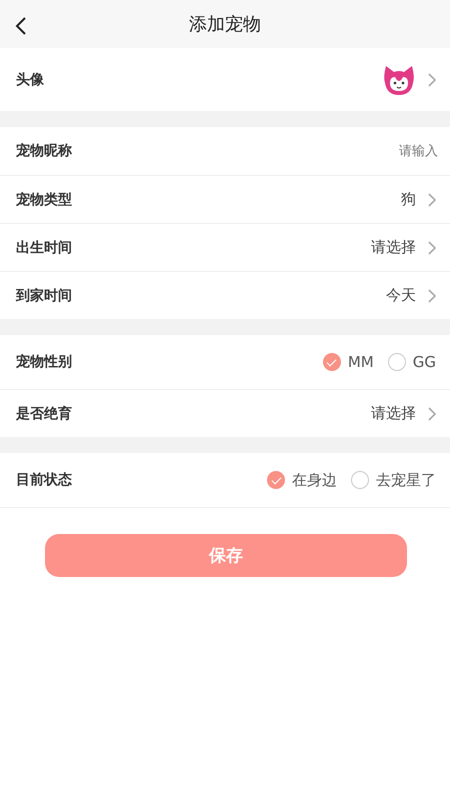  Describe the element at coordinates (361, 362) in the screenshot. I see `option-label: MM` at that location.